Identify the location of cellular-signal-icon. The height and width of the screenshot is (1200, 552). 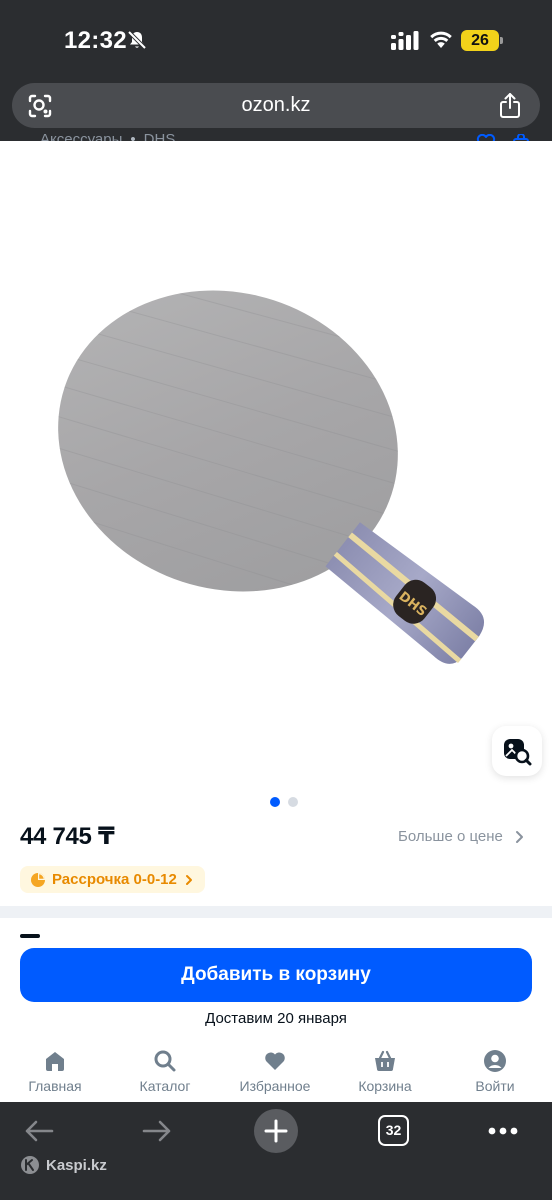
(405, 40).